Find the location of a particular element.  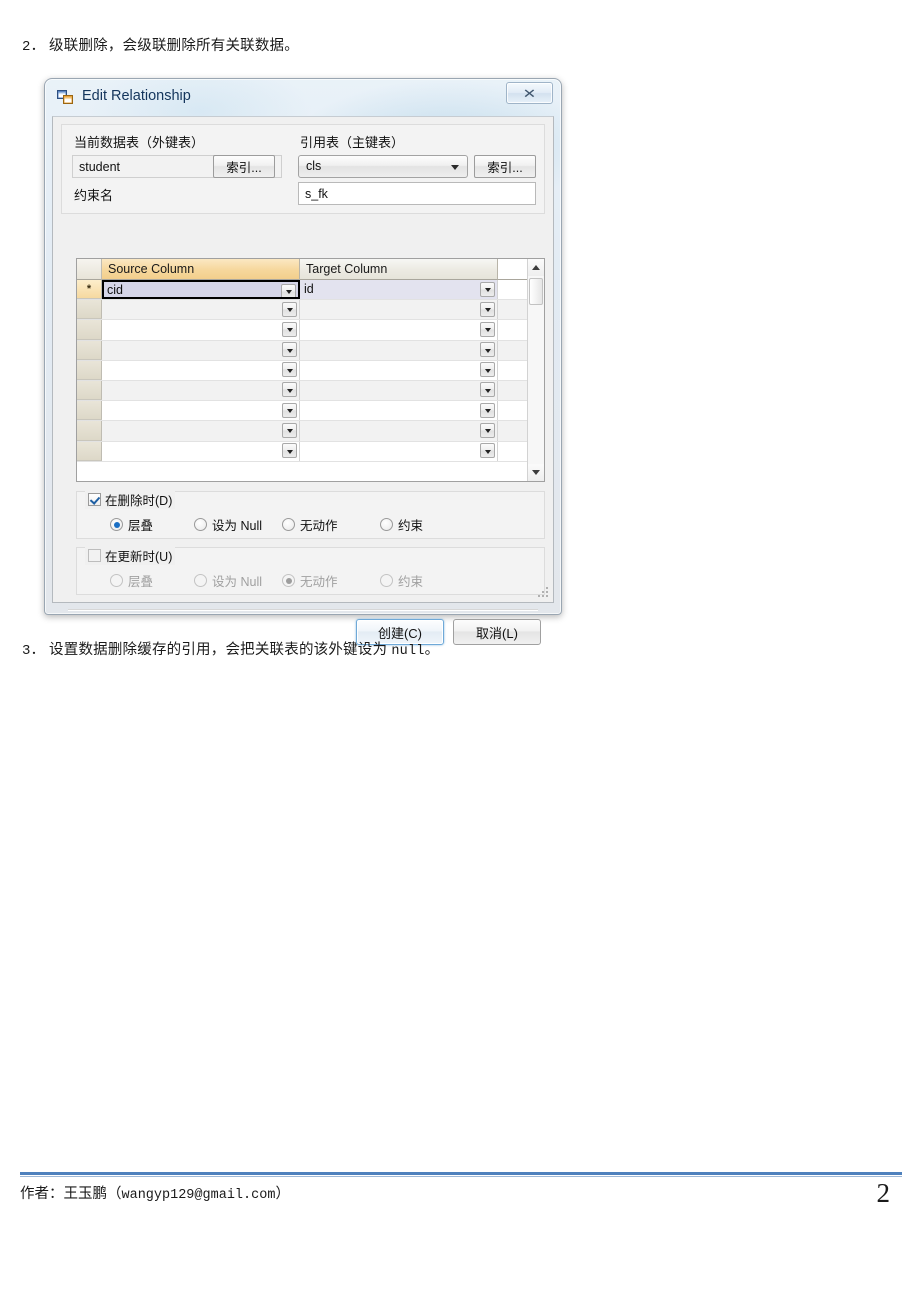

cell-source-text: cid is located at coordinates (115, 290).